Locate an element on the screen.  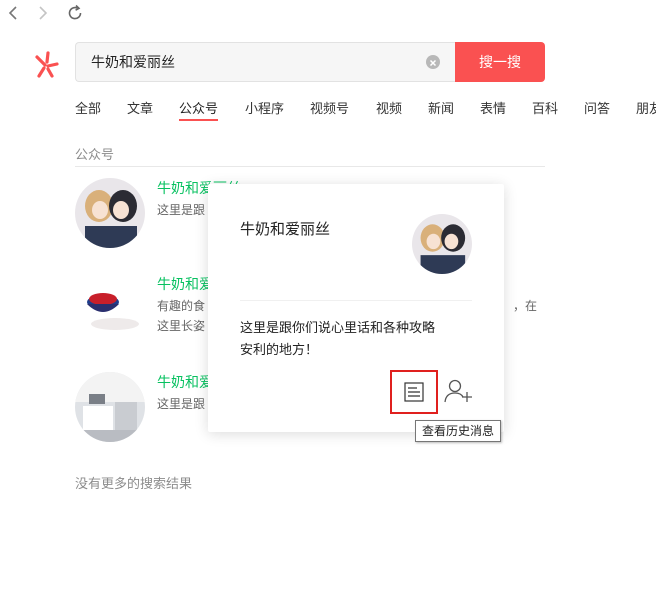
tab-stickers: 表情 is located at coordinates (493, 107).